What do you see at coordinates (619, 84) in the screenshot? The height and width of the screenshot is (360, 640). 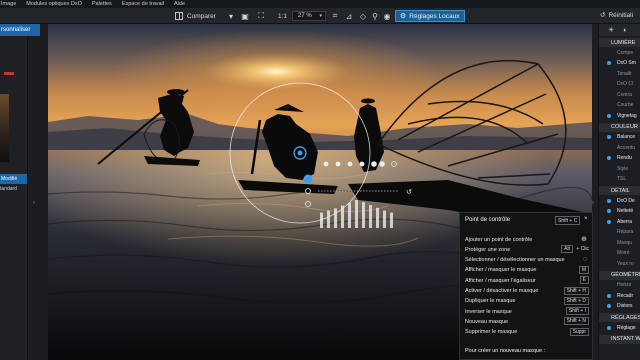 I see `palette-item: DxO Cl` at bounding box center [619, 84].